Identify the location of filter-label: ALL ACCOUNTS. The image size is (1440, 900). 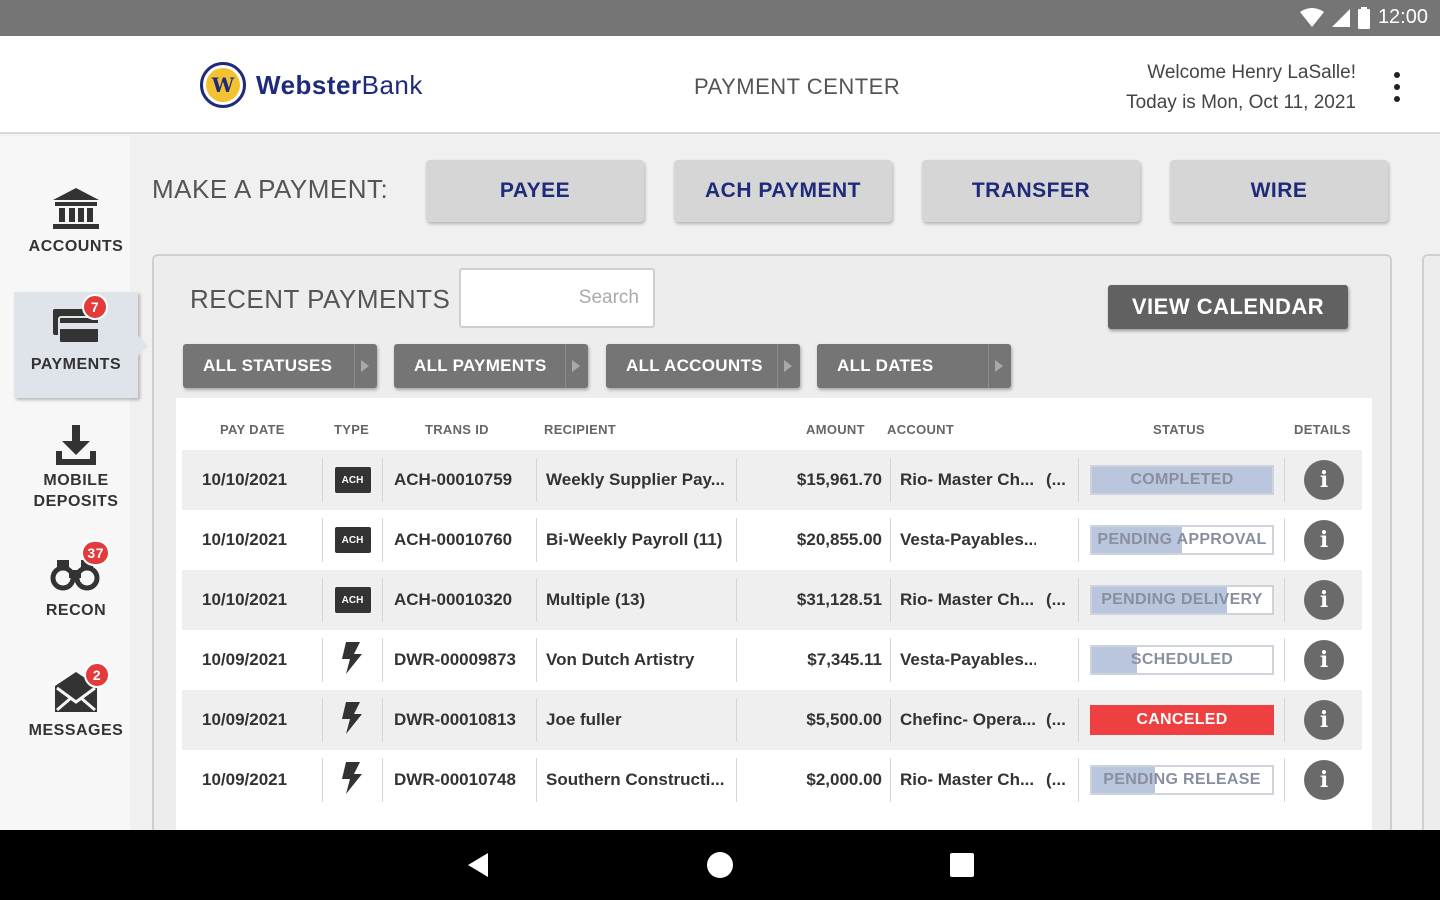
(694, 365).